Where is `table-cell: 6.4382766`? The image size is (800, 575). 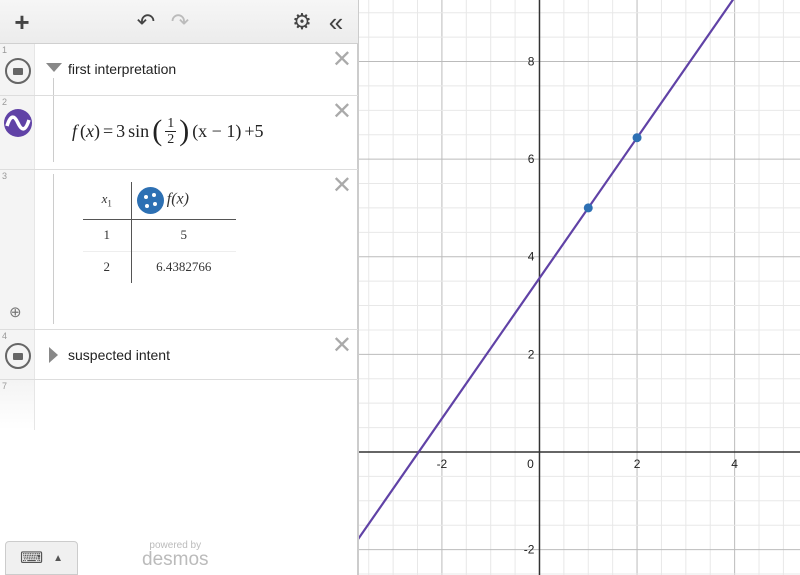
table-cell: 6.4382766 is located at coordinates (184, 267).